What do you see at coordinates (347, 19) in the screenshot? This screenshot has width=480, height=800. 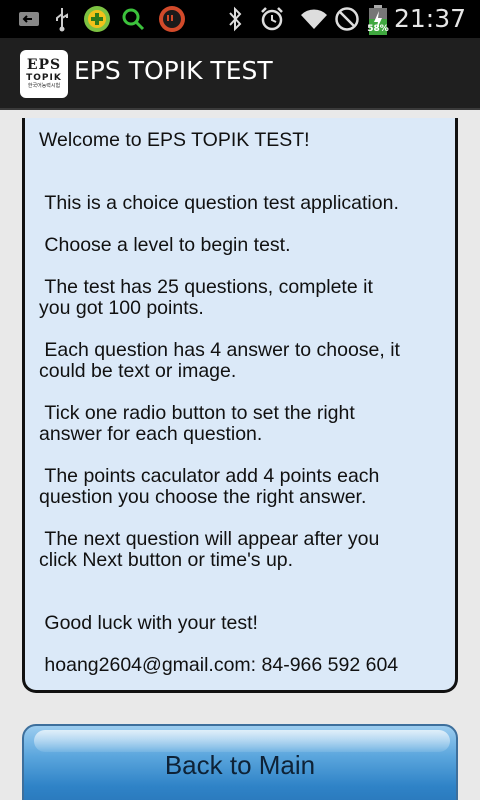 I see `no-signal-icon` at bounding box center [347, 19].